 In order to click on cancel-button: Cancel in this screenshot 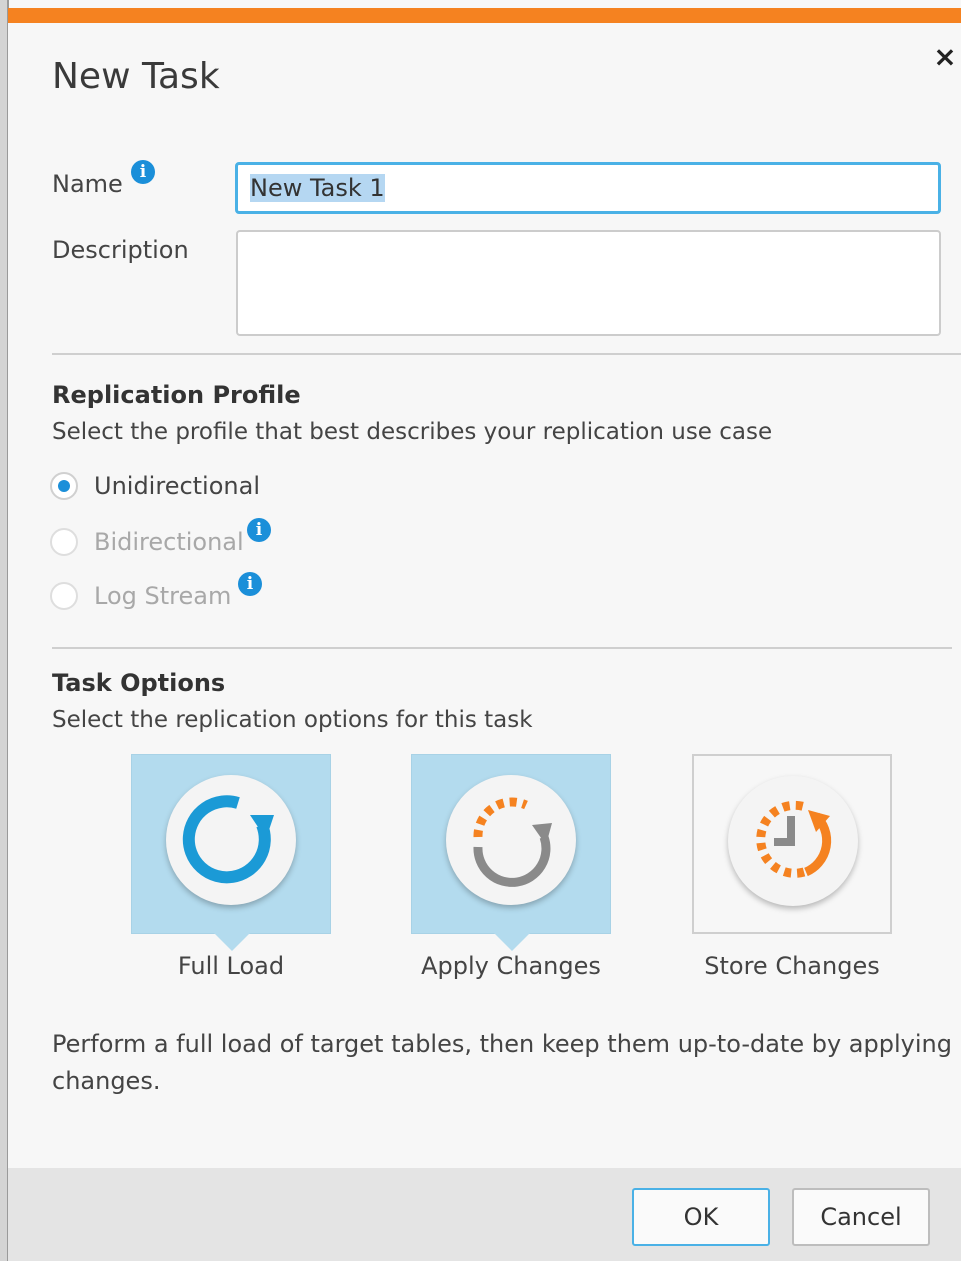, I will do `click(861, 1217)`.